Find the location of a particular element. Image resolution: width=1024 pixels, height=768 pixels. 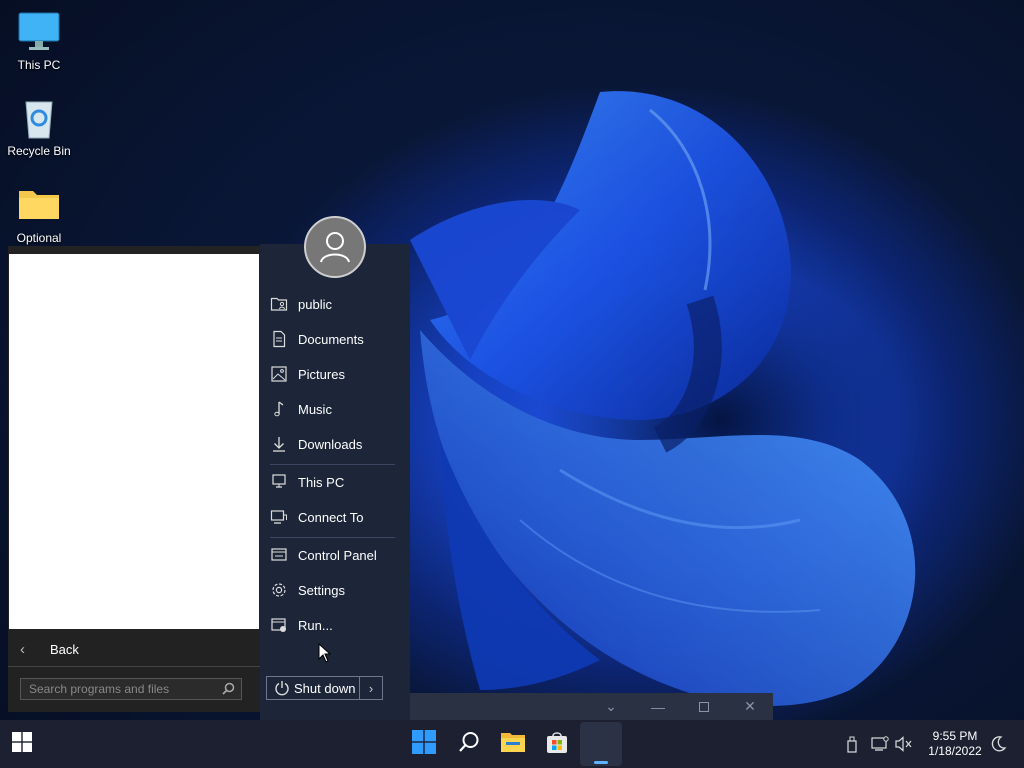

desktop-icon-label: This PC is located at coordinates (39, 65).